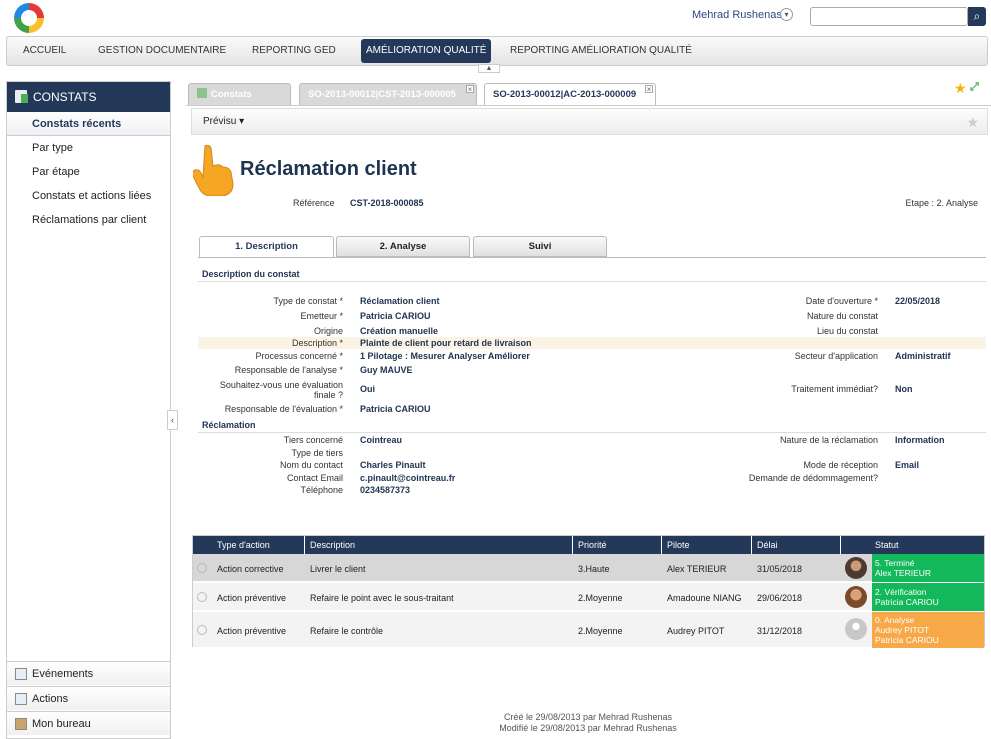 This screenshot has width=991, height=739. I want to click on field-value: Cointreau, so click(381, 440).